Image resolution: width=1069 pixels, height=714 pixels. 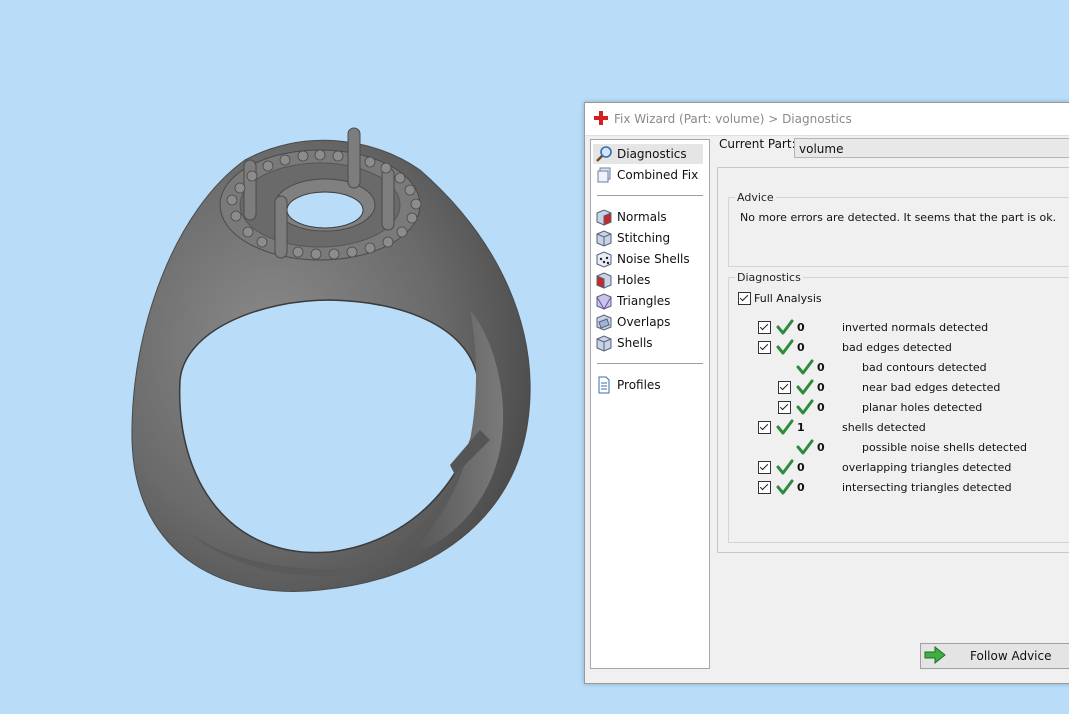 What do you see at coordinates (604, 217) in the screenshot?
I see `normals-cube-icon` at bounding box center [604, 217].